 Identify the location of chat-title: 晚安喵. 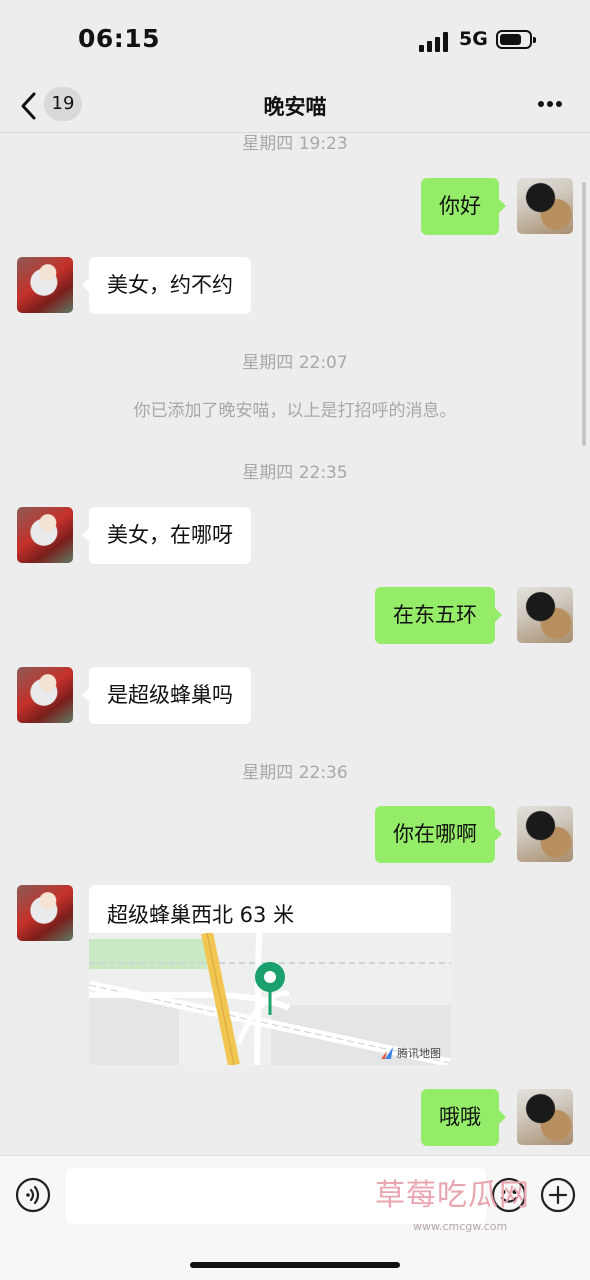
(295, 107).